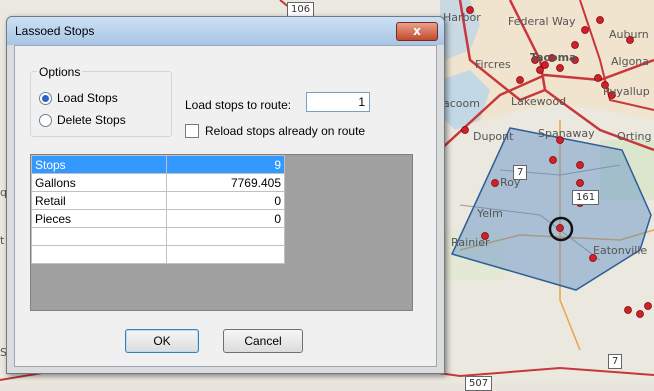 The width and height of the screenshot is (654, 391). I want to click on table-row-gallons: Gallons 7769.405, so click(158, 182).